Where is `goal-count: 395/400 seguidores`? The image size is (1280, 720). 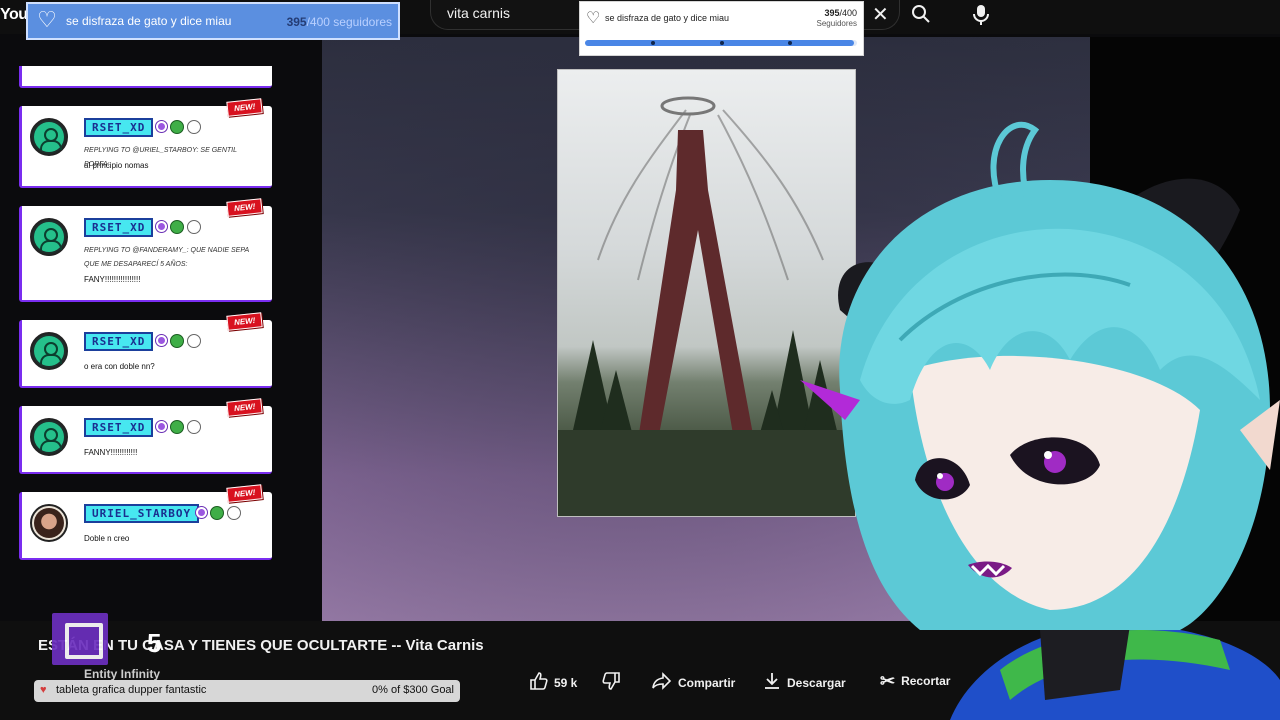
goal-count: 395/400 seguidores is located at coordinates (339, 22).